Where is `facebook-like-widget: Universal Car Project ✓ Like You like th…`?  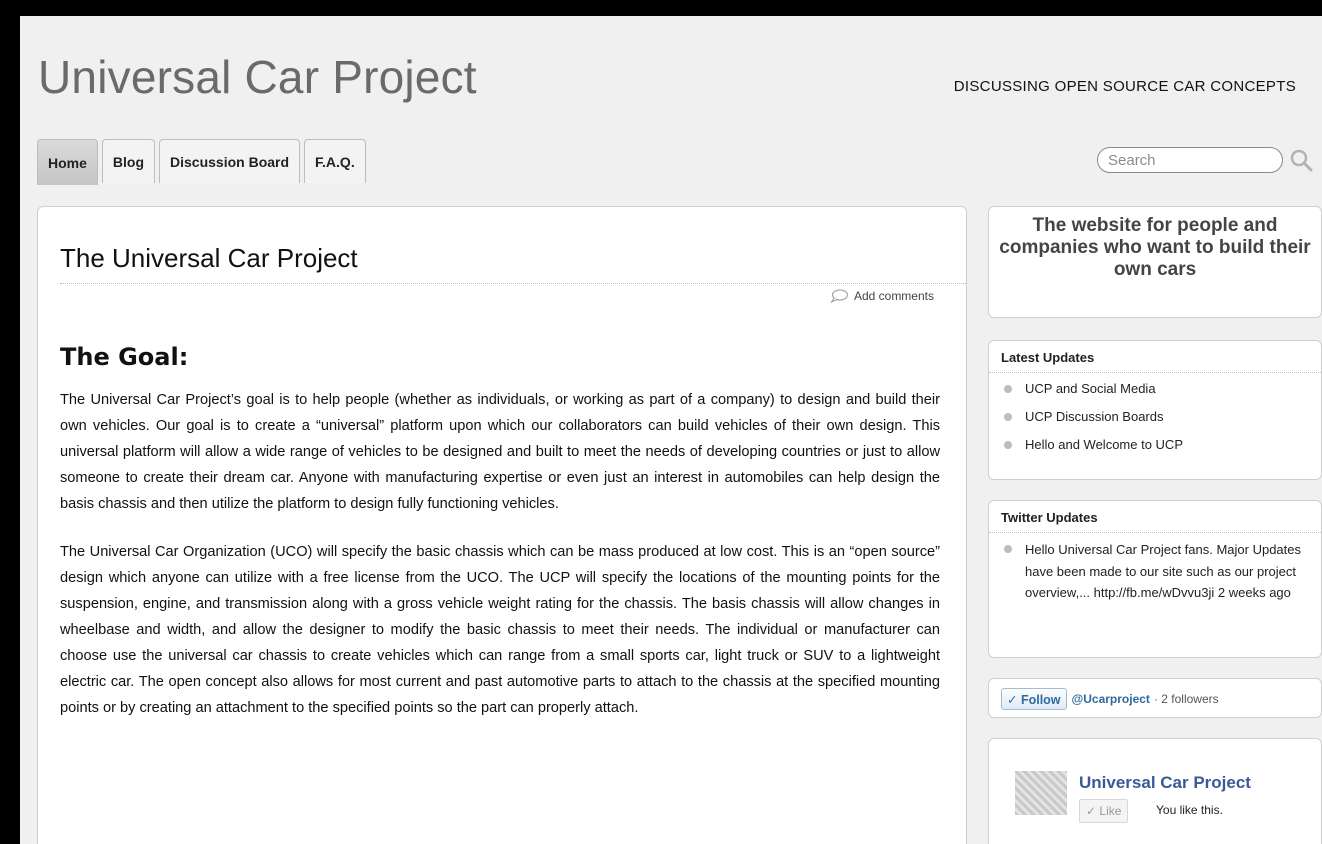 facebook-like-widget: Universal Car Project ✓ Like You like th… is located at coordinates (1155, 791).